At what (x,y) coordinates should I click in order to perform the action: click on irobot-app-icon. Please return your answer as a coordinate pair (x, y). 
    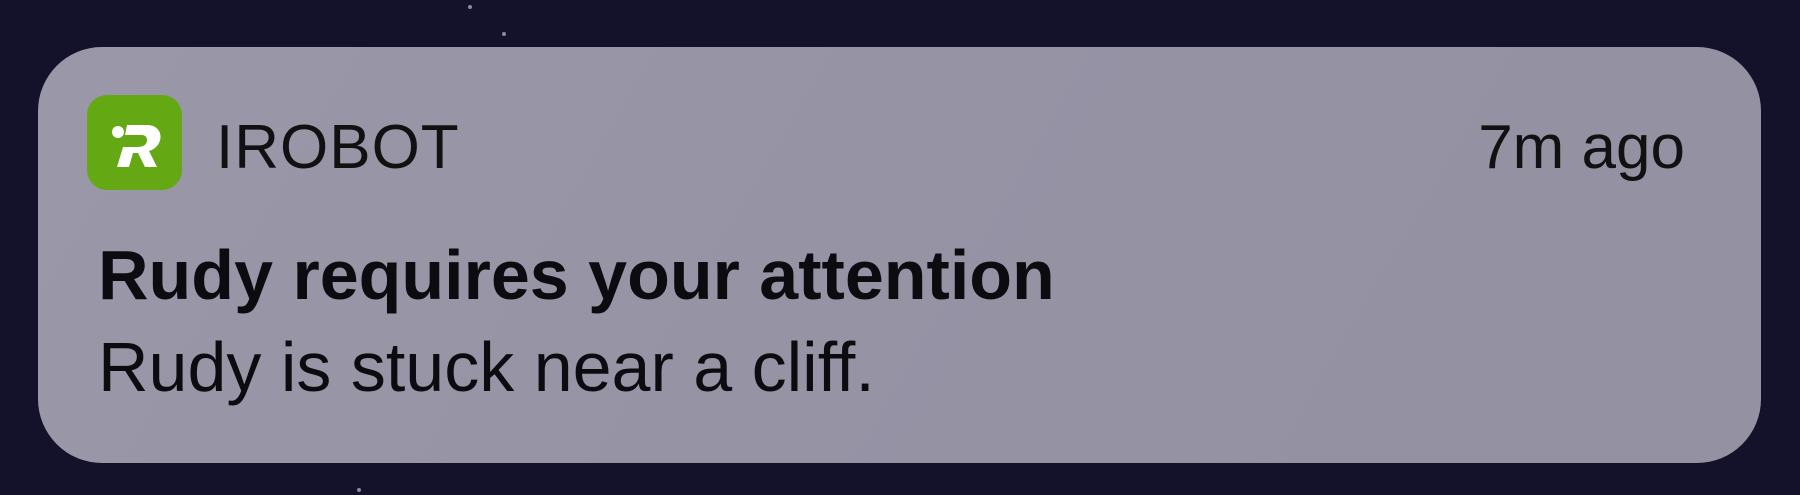
    Looking at the image, I should click on (134, 142).